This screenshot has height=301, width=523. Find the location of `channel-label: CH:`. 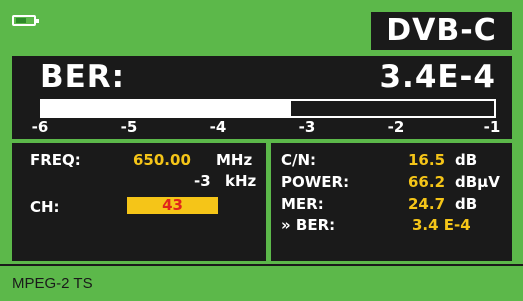

channel-label: CH: is located at coordinates (45, 207).